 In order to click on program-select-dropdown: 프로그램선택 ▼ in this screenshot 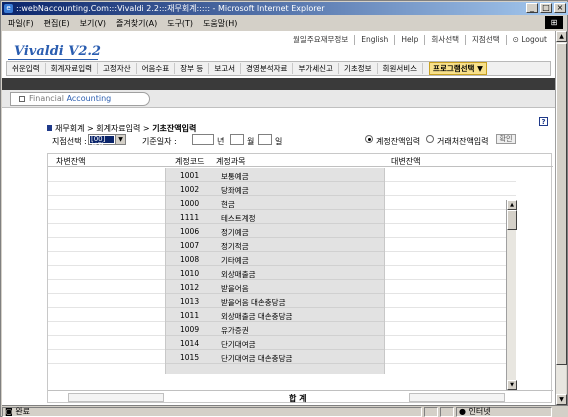, I will do `click(458, 68)`.